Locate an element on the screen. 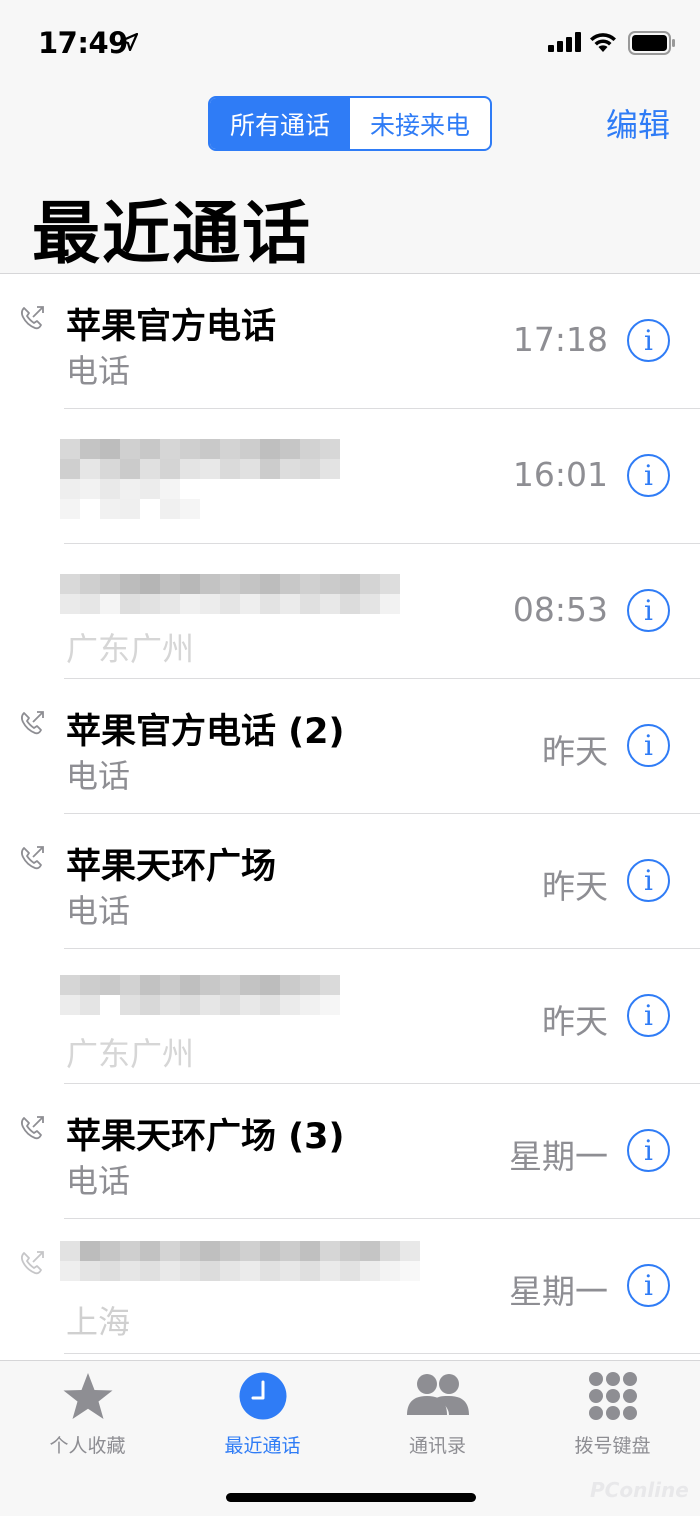  tab-label: 拨号键盘 is located at coordinates (612, 1446).